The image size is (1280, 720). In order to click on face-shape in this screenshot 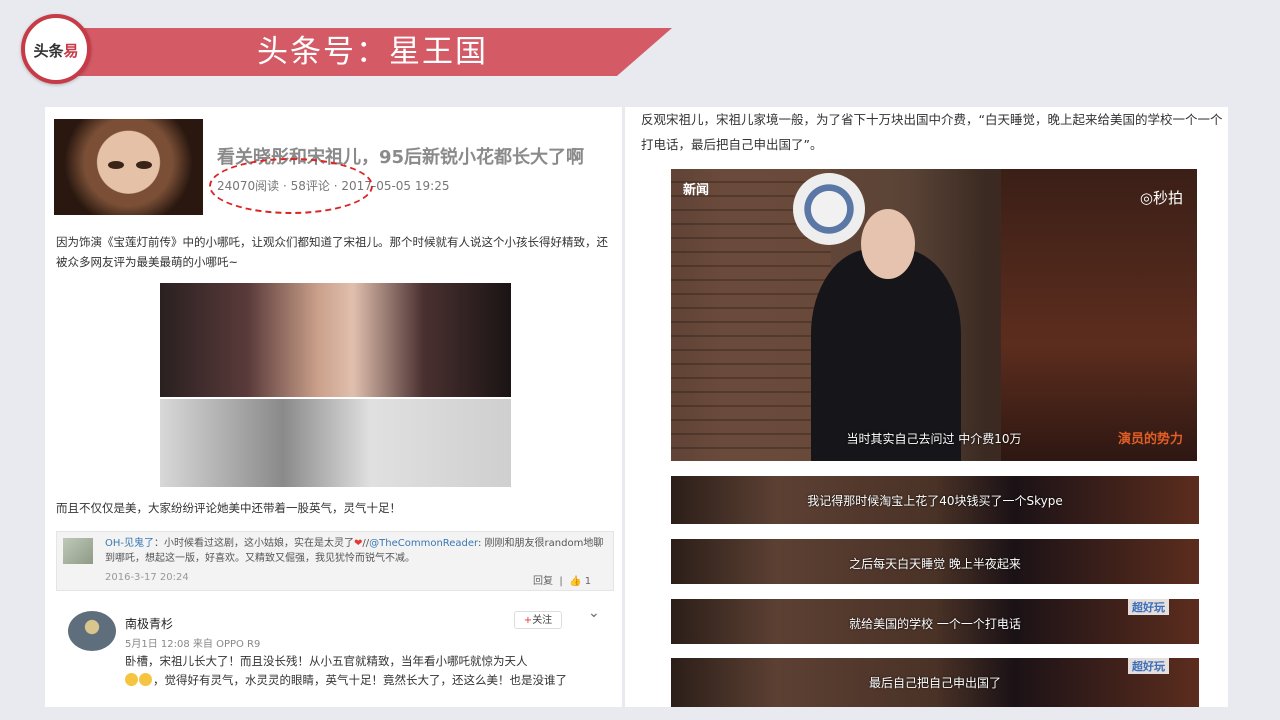, I will do `click(888, 244)`.